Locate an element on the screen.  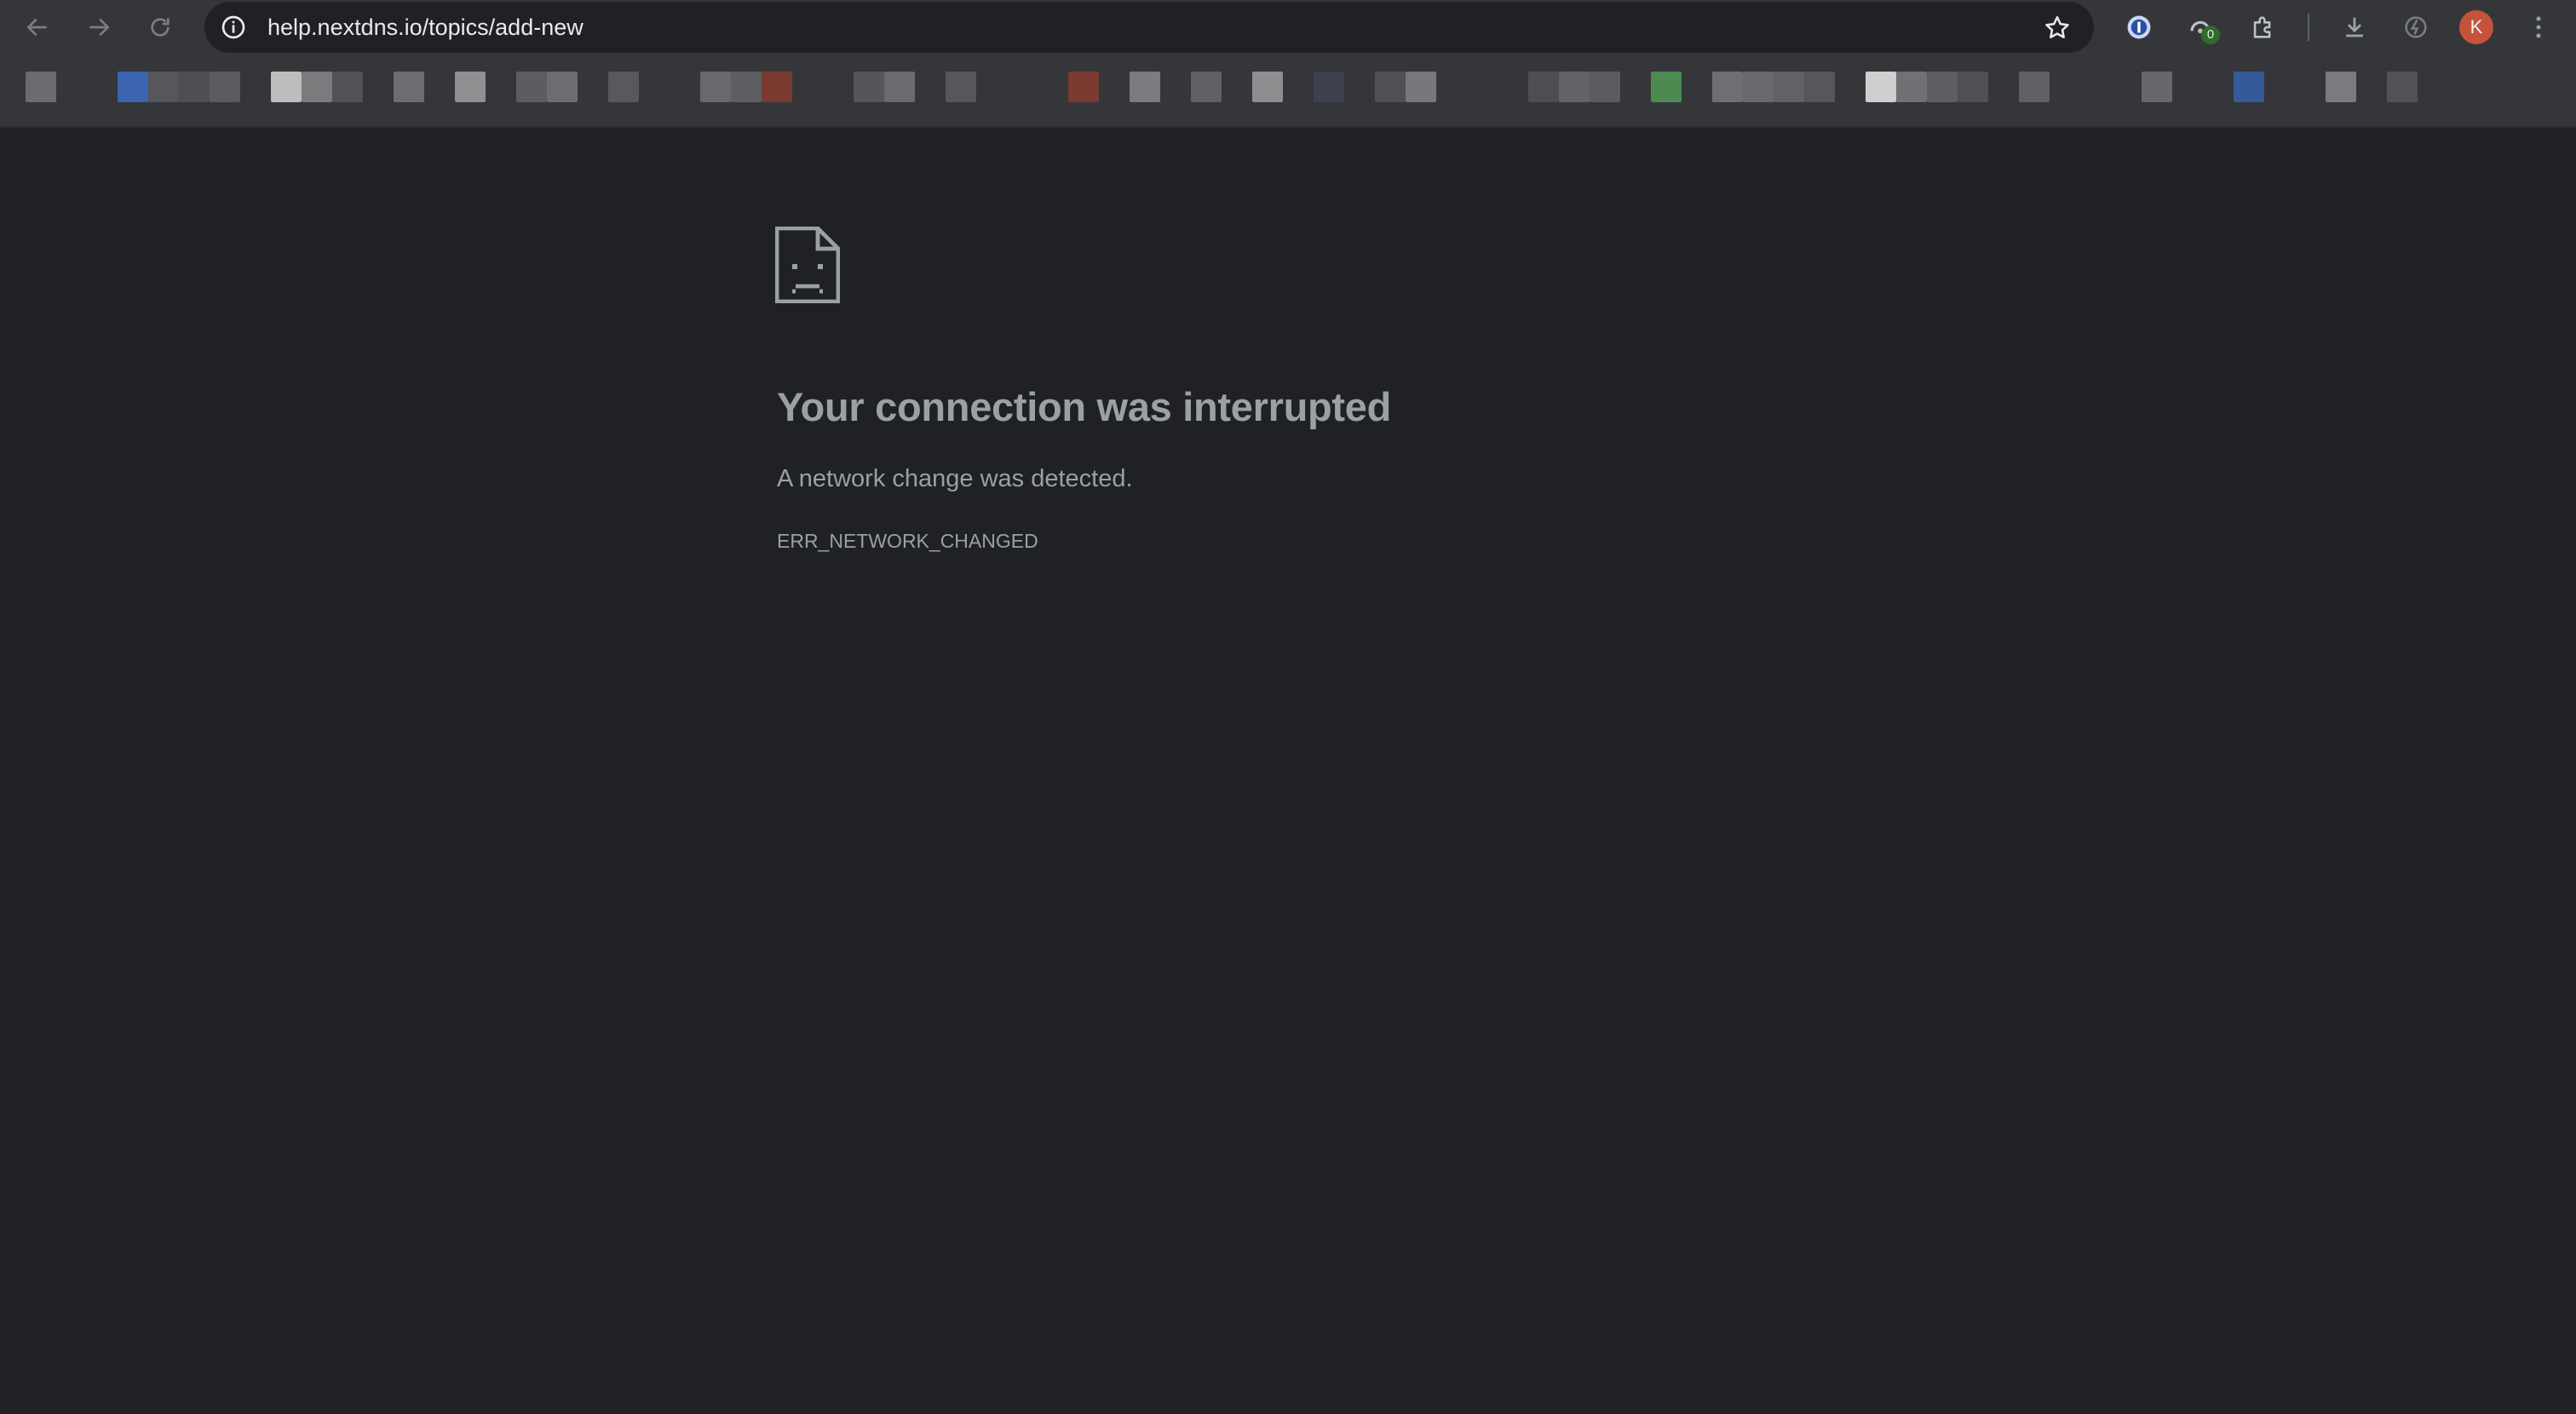
address-bar: help.nextdns.io/topics/add-new is located at coordinates (1149, 27).